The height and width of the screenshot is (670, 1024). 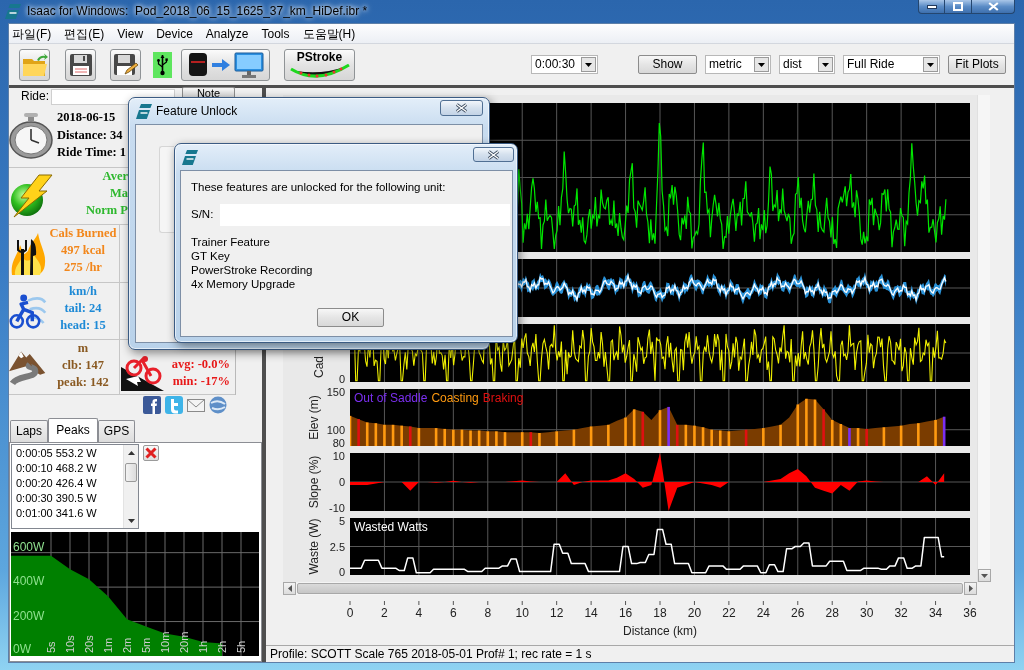 What do you see at coordinates (227, 33) in the screenshot?
I see `menu-item: Analyze` at bounding box center [227, 33].